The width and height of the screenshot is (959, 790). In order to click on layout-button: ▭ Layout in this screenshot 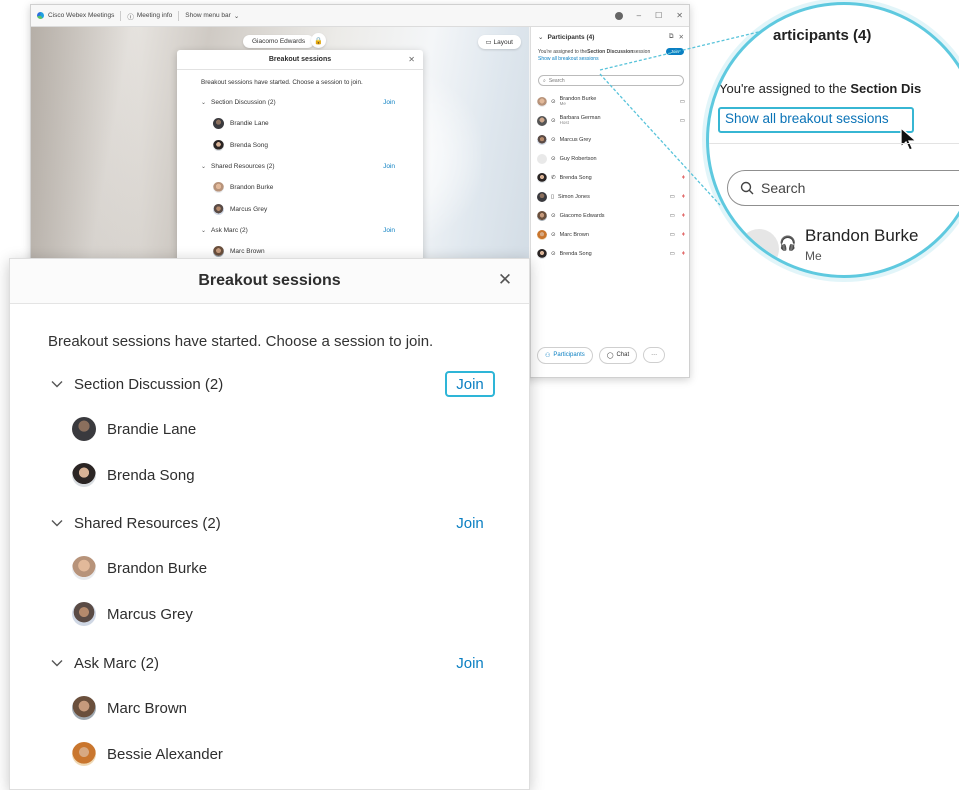, I will do `click(499, 42)`.